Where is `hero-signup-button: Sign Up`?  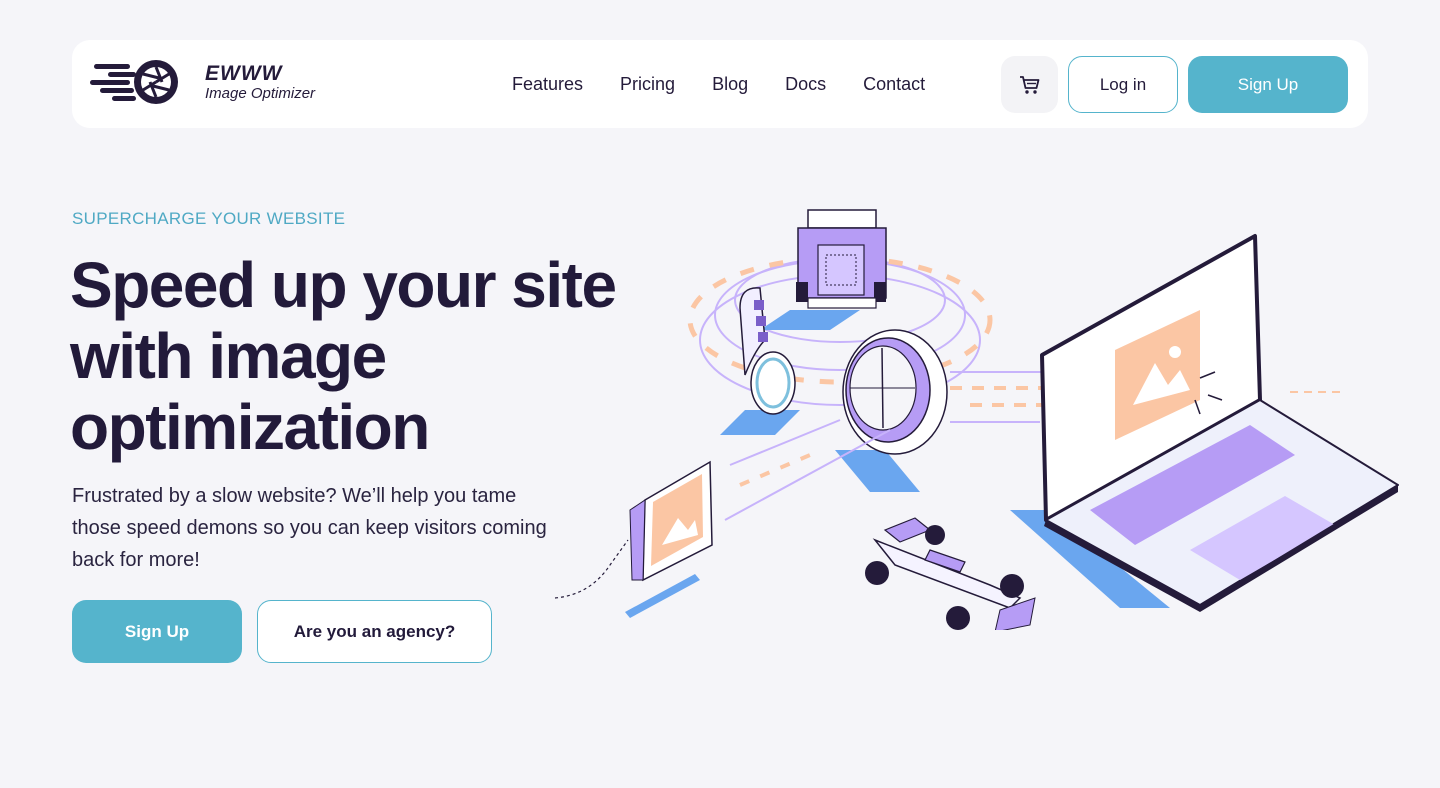
hero-signup-button: Sign Up is located at coordinates (157, 631).